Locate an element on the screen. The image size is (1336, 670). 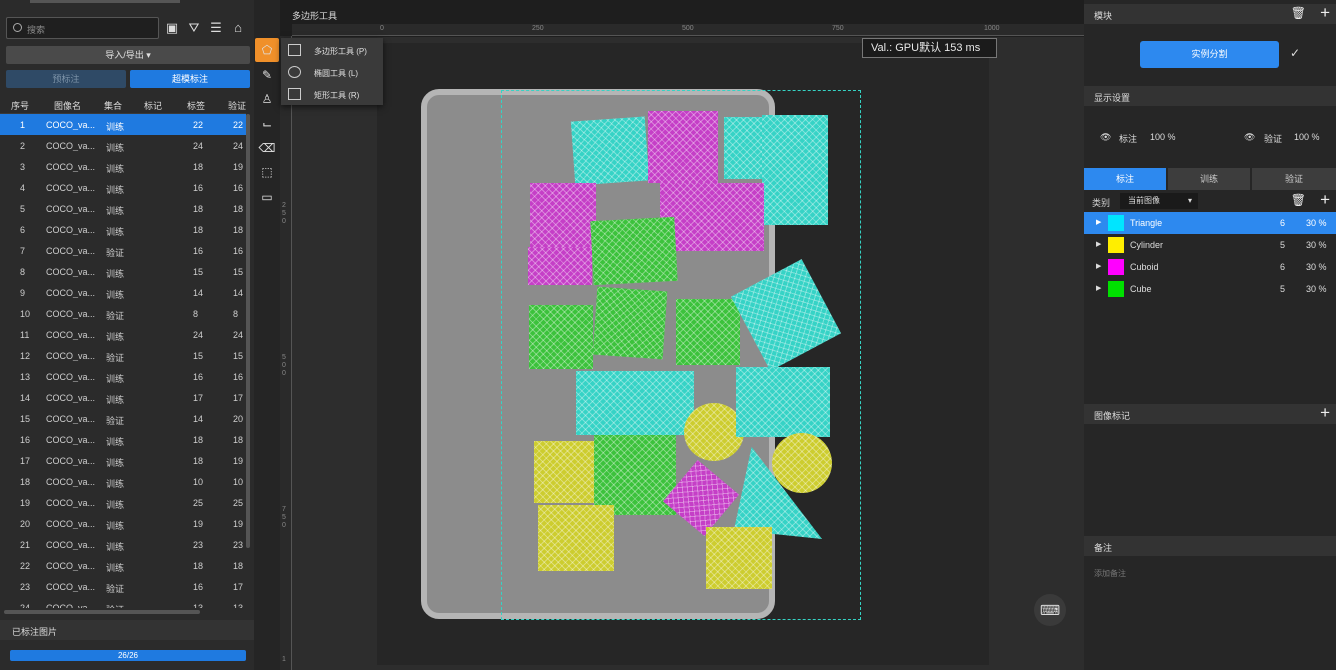
row-cell-set: 验证 is located at coordinates (115, 253).